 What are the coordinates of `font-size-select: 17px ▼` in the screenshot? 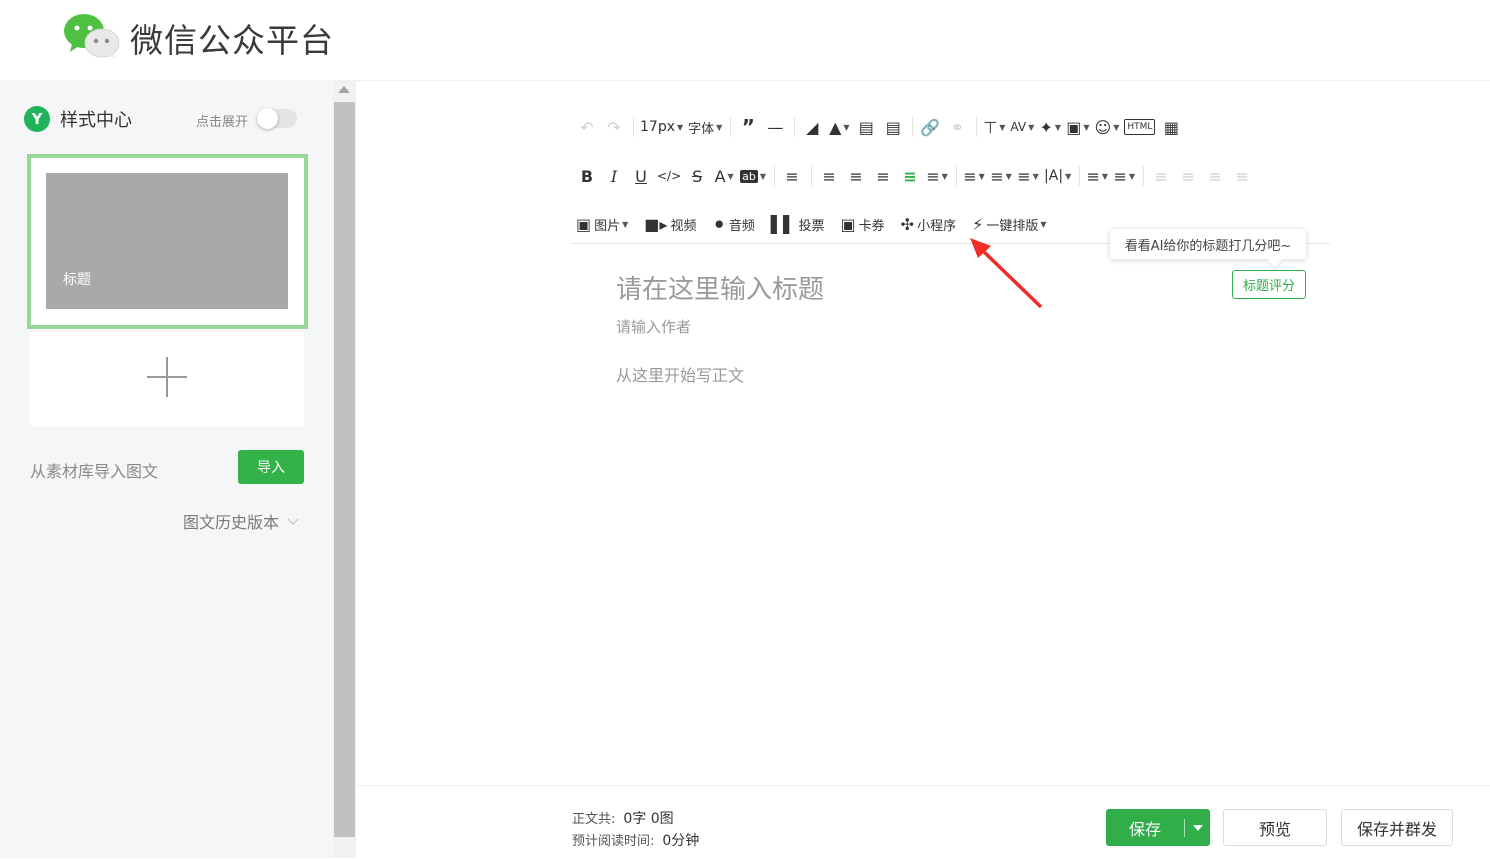 It's located at (661, 127).